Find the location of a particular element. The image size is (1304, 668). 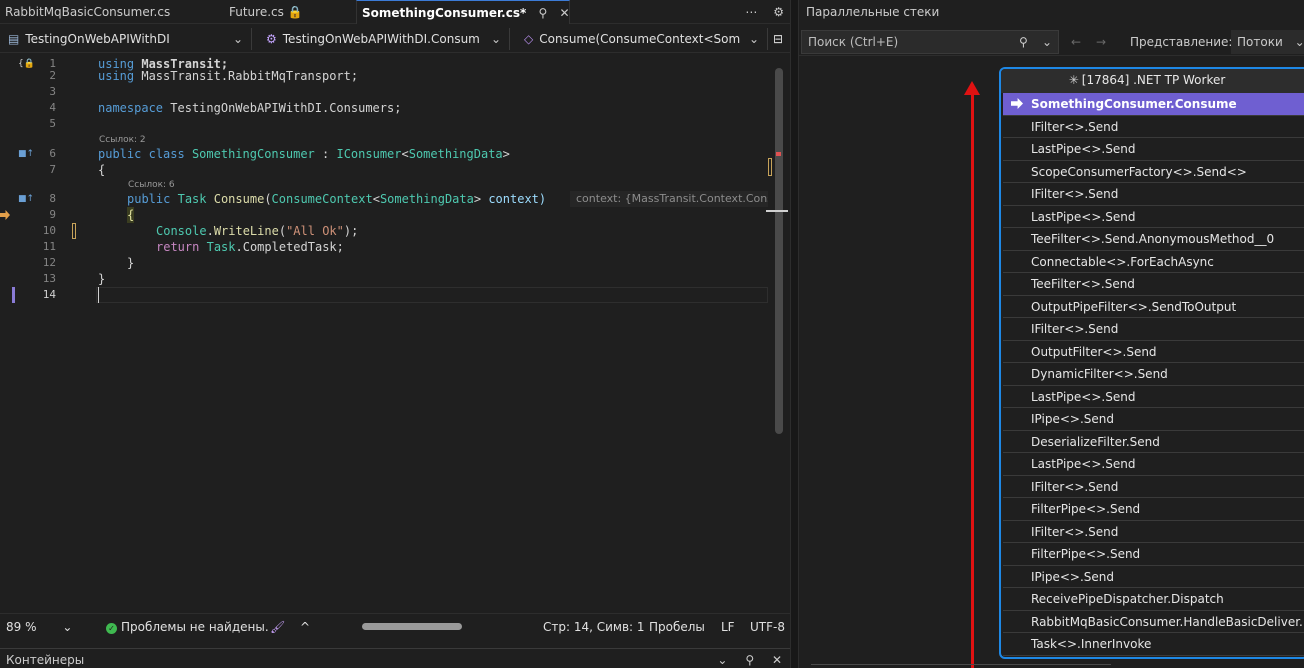

containers-panel-header: Контейнеры ⌄ ⚲ ✕ is located at coordinates (395, 658).